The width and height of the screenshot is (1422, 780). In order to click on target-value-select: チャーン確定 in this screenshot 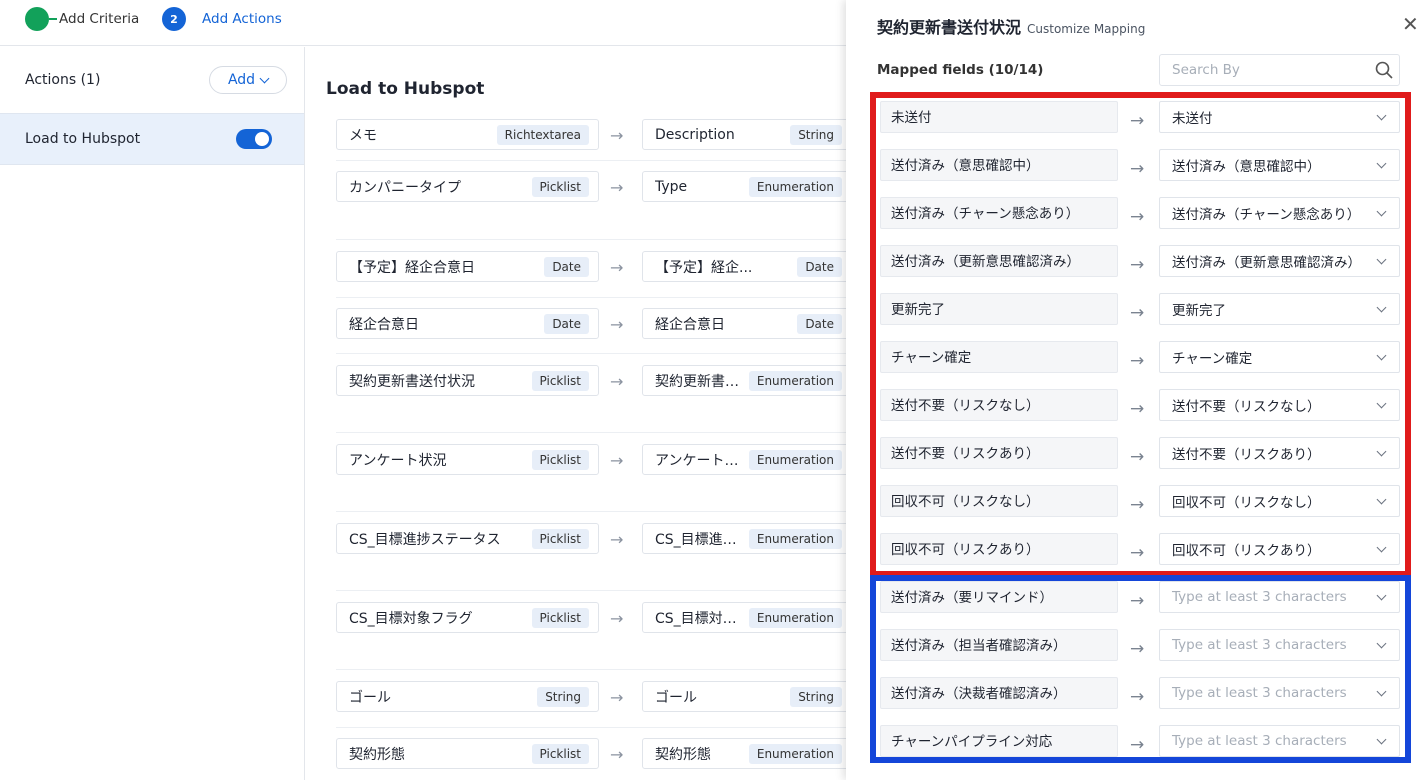, I will do `click(1279, 357)`.